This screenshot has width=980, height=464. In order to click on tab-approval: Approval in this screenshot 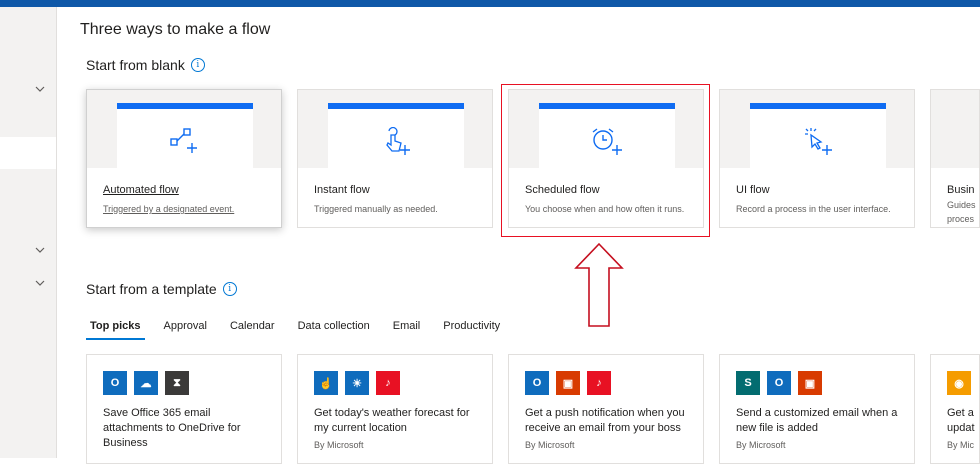, I will do `click(185, 327)`.